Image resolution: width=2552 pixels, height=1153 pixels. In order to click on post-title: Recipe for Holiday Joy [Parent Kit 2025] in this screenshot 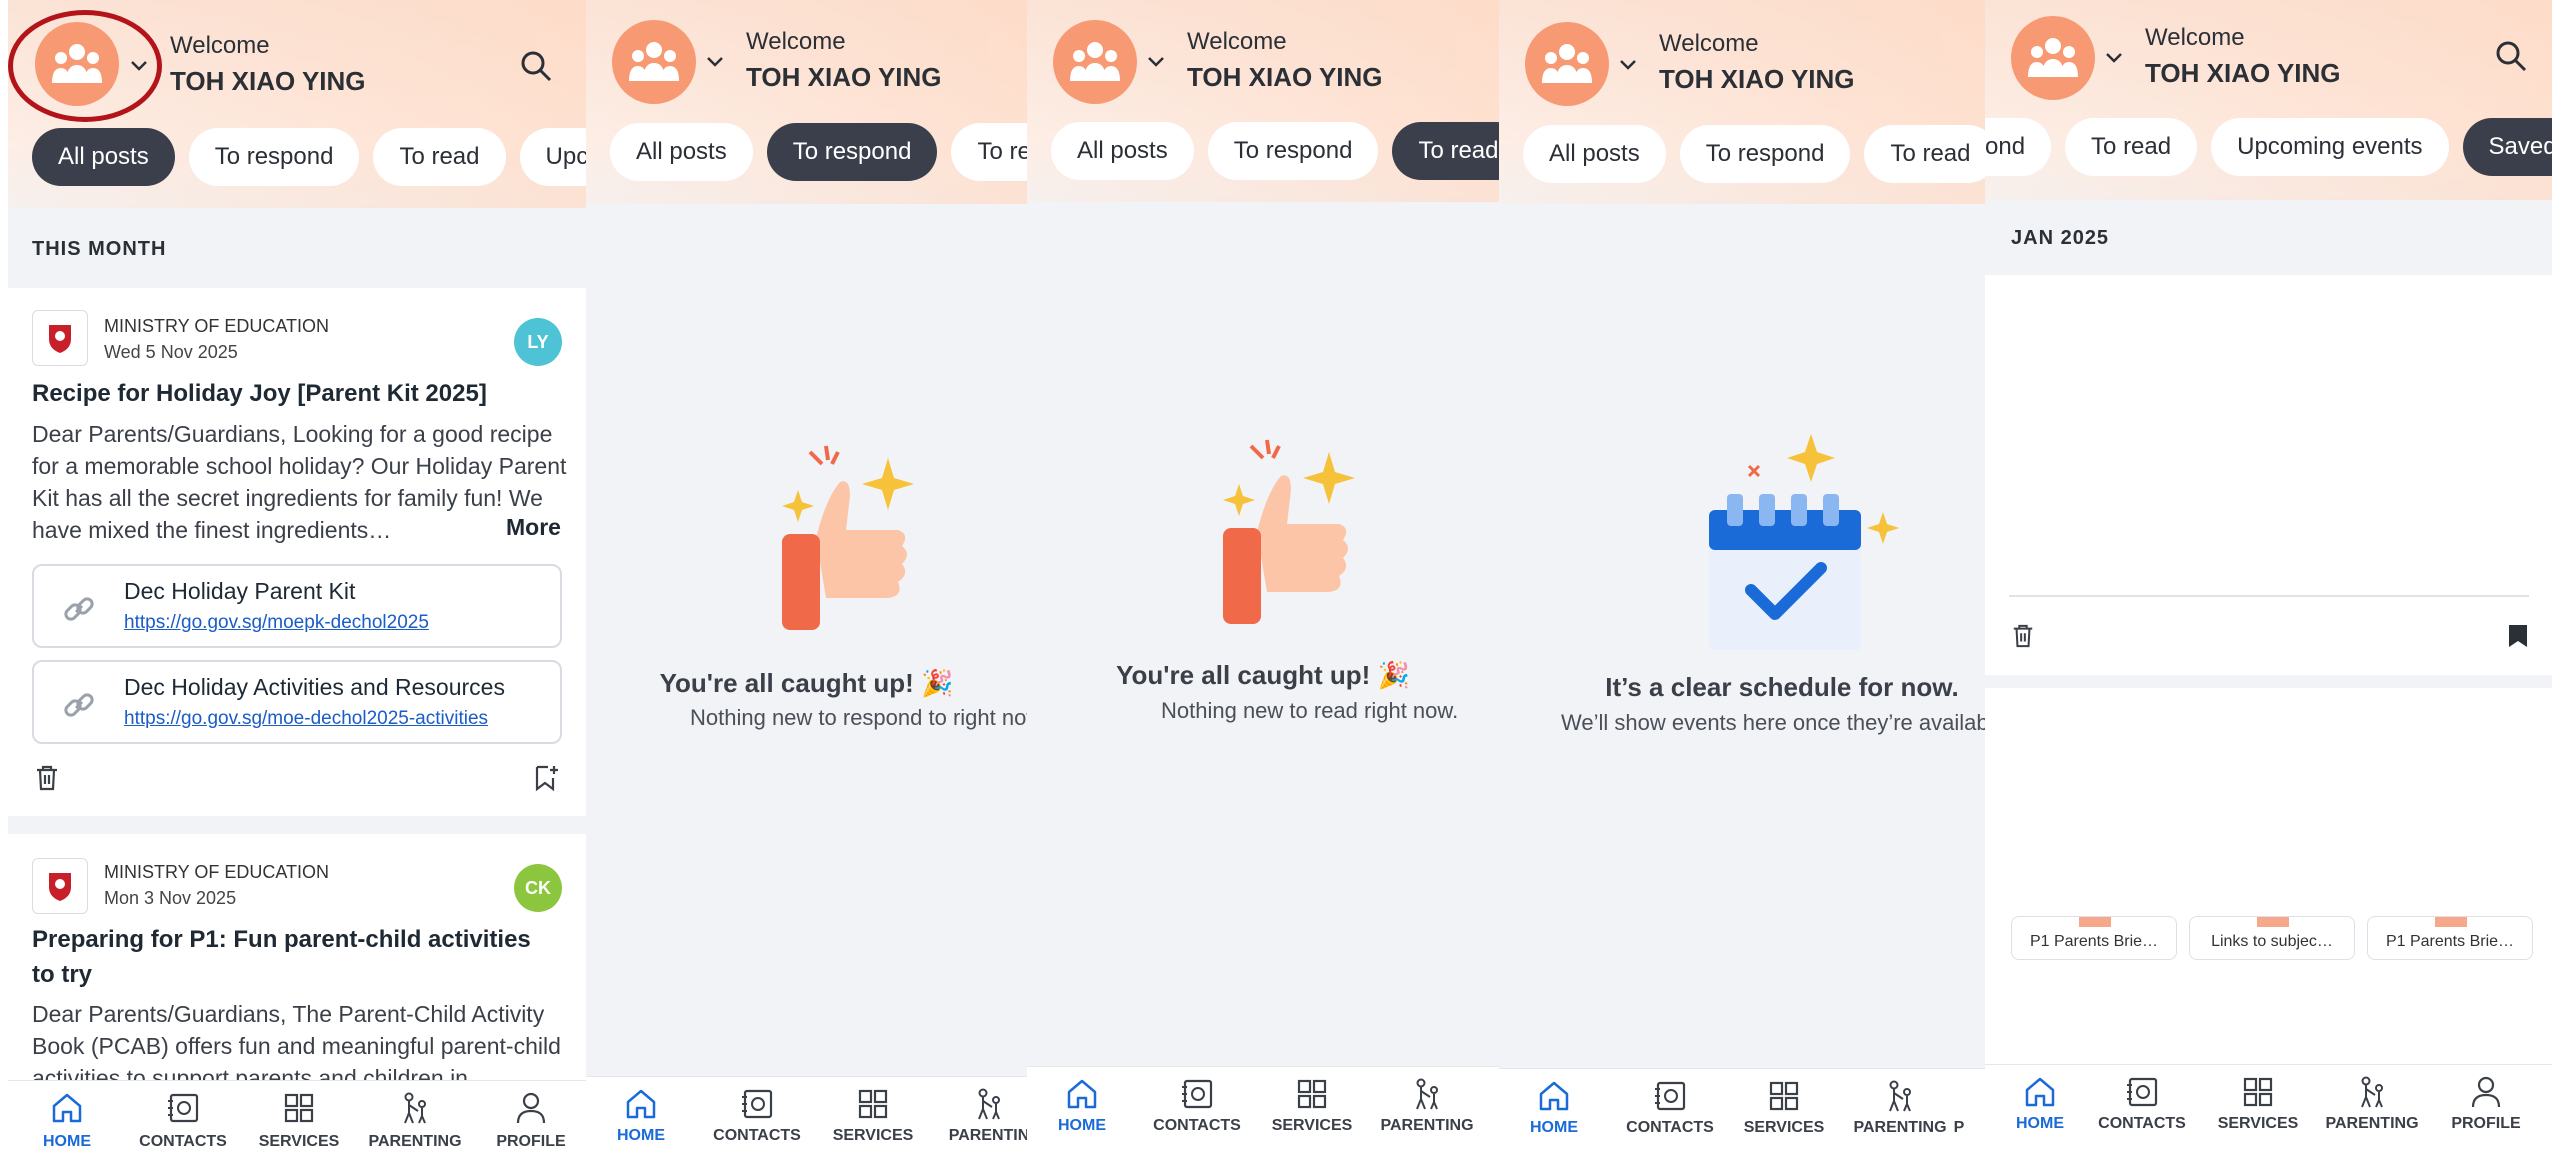, I will do `click(297, 393)`.